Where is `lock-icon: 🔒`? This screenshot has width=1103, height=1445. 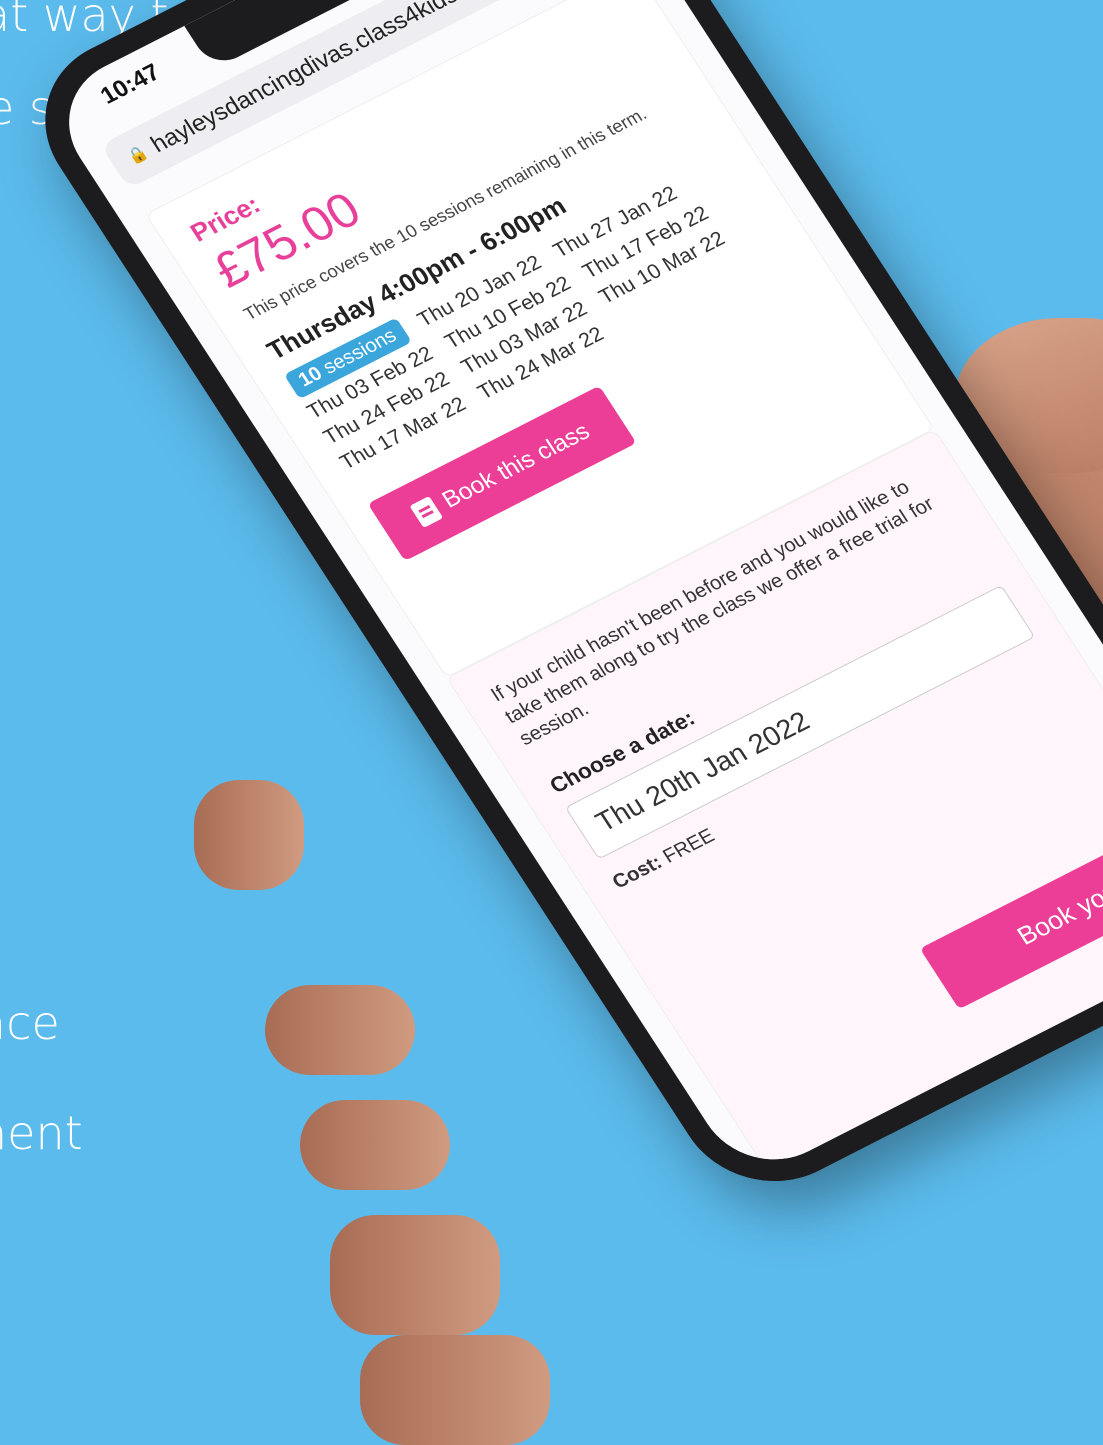
lock-icon: 🔒 is located at coordinates (138, 155).